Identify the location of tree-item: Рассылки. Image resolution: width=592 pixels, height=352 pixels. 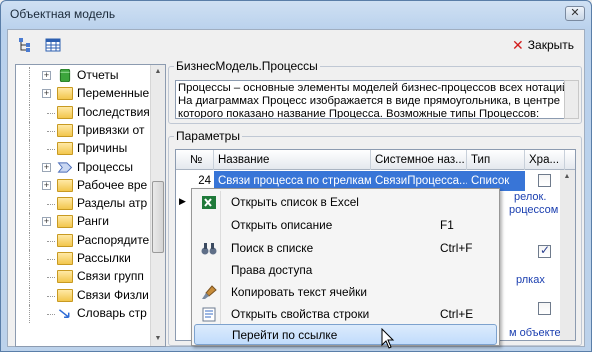
(86, 259).